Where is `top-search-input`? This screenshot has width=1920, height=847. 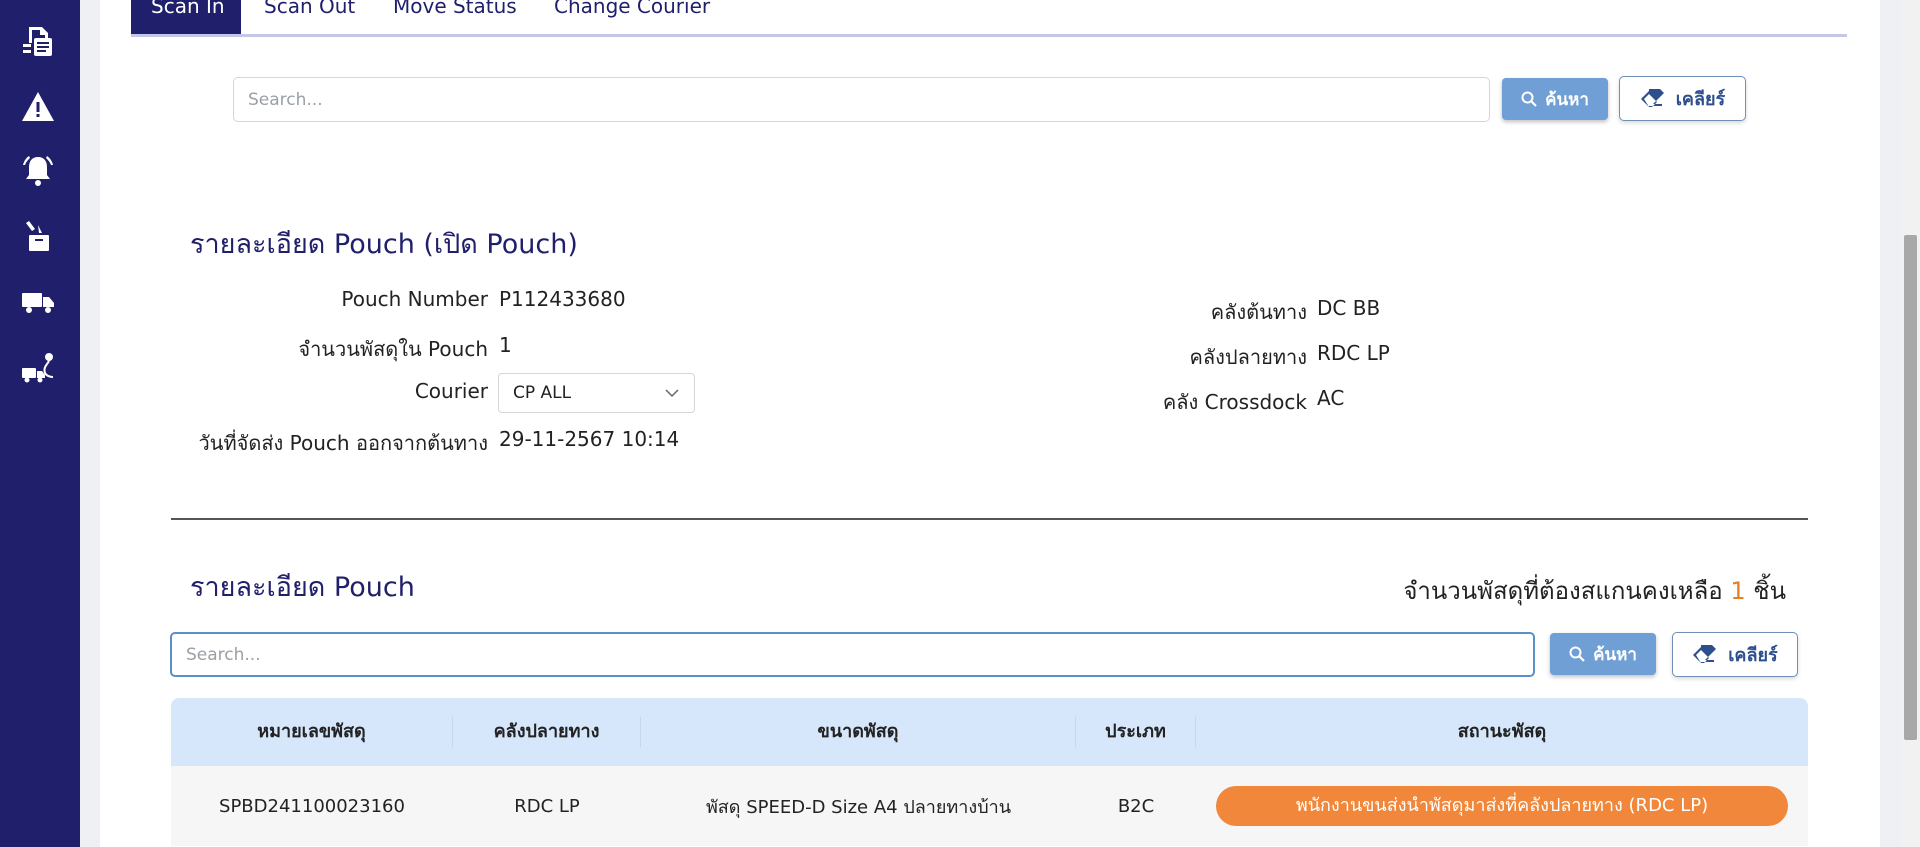
top-search-input is located at coordinates (861, 99).